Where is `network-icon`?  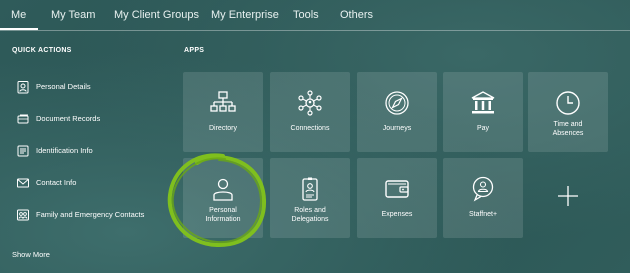 network-icon is located at coordinates (310, 103).